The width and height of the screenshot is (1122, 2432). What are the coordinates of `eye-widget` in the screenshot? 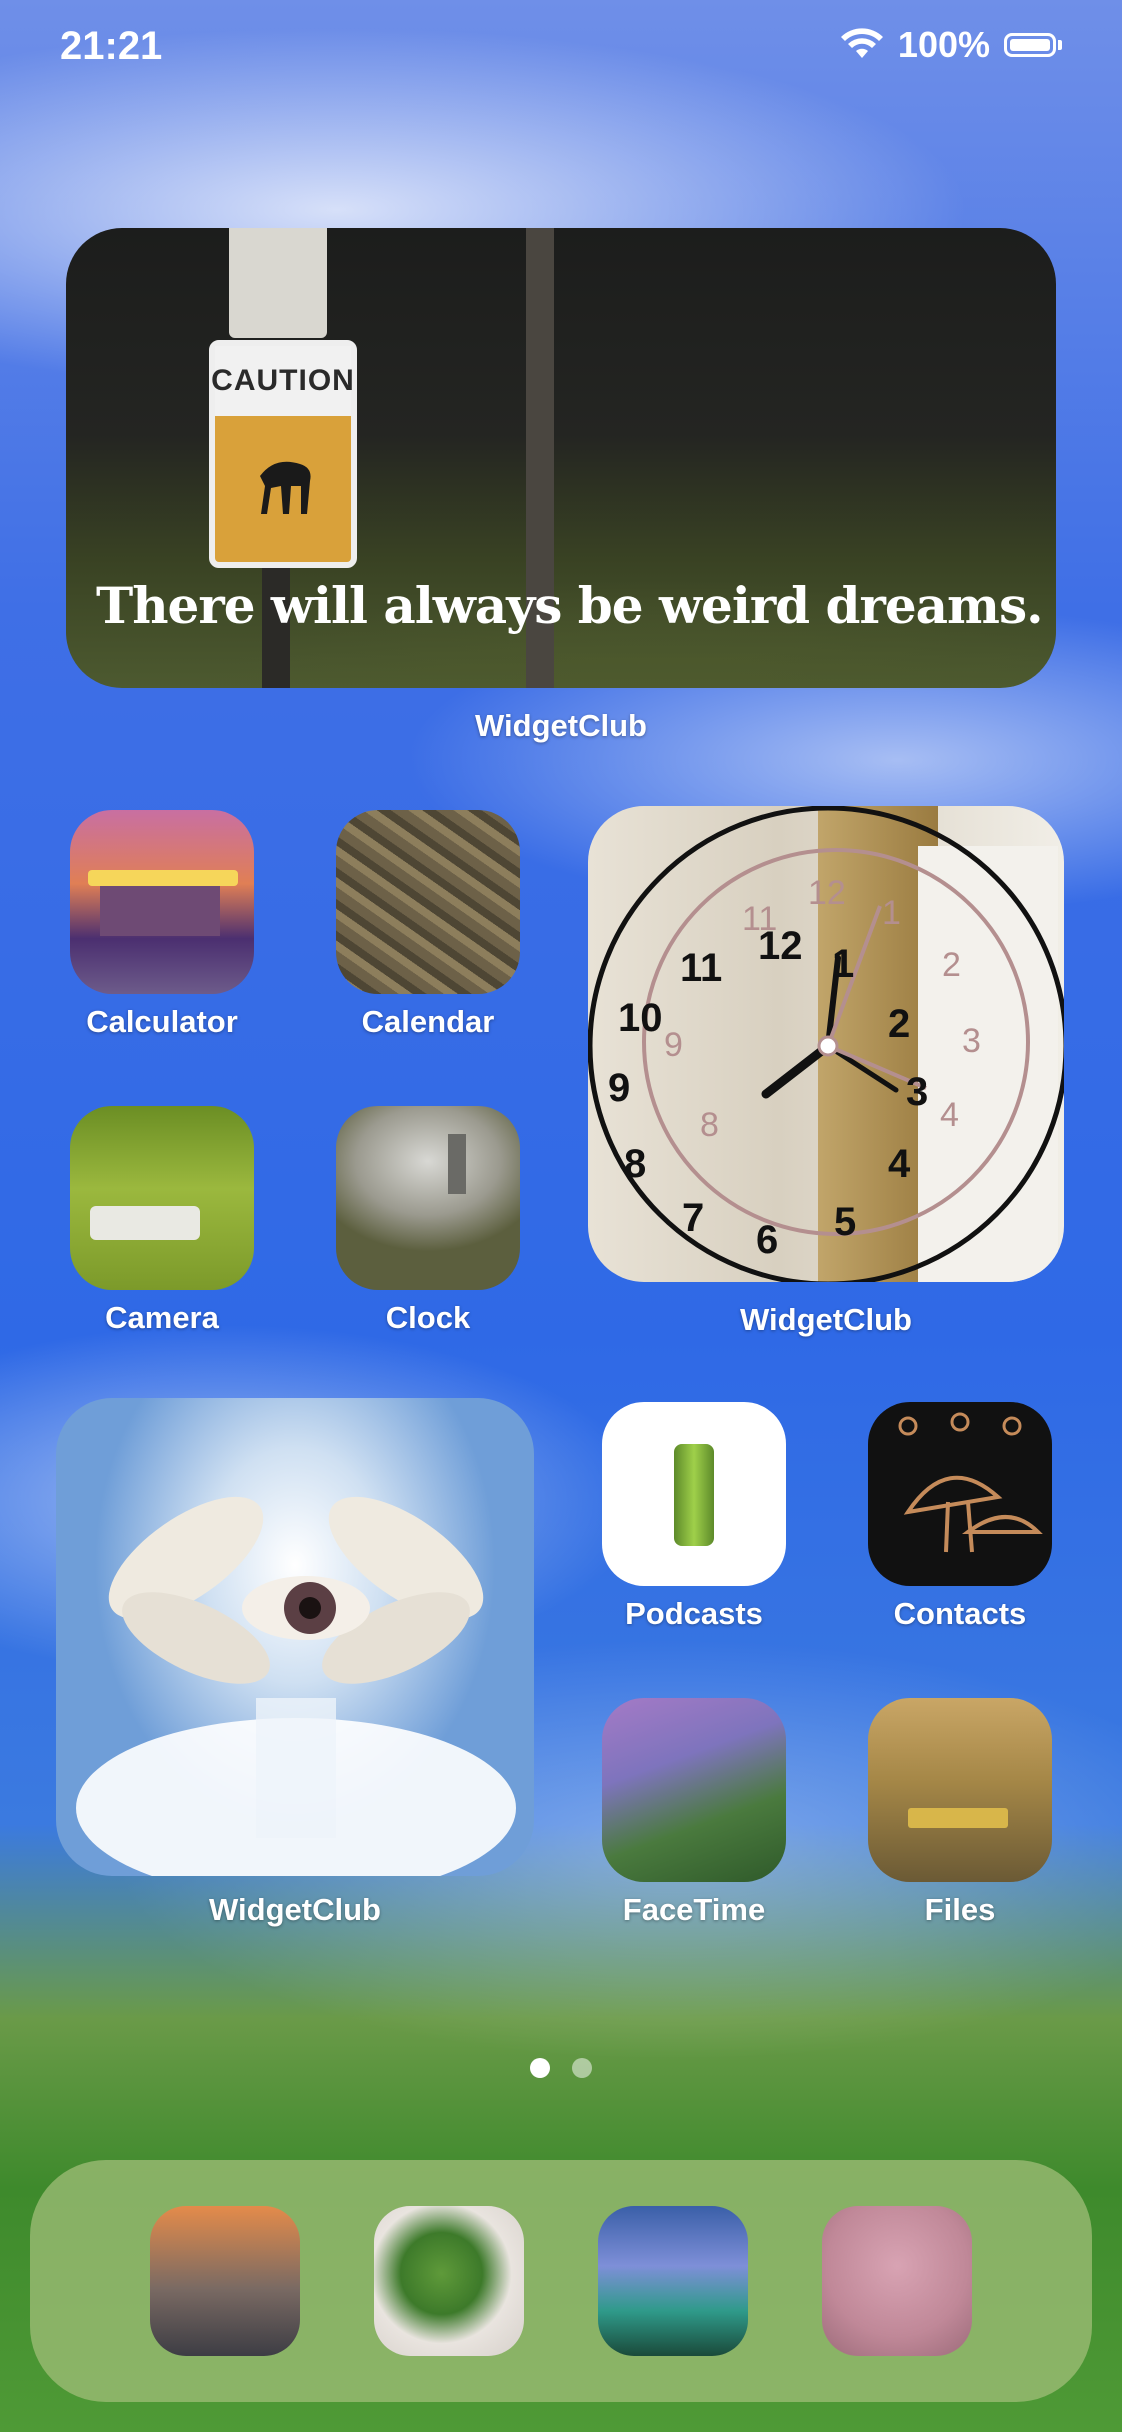 It's located at (295, 1637).